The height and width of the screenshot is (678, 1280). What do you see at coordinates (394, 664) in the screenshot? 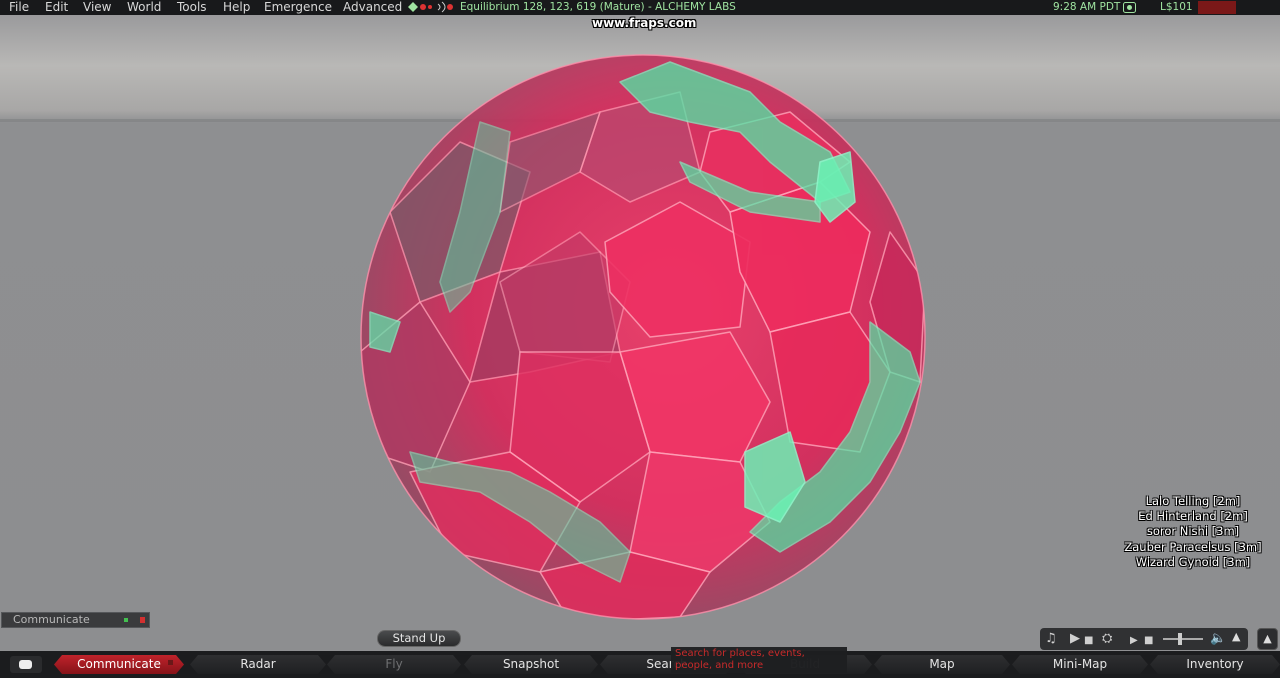
I see `fly-button: Fly` at bounding box center [394, 664].